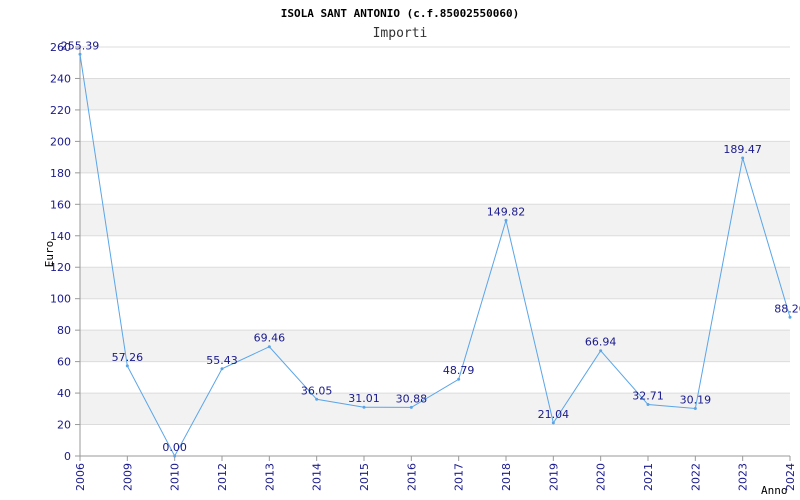 The image size is (800, 500). What do you see at coordinates (696, 400) in the screenshot?
I see `data-label: 30.19` at bounding box center [696, 400].